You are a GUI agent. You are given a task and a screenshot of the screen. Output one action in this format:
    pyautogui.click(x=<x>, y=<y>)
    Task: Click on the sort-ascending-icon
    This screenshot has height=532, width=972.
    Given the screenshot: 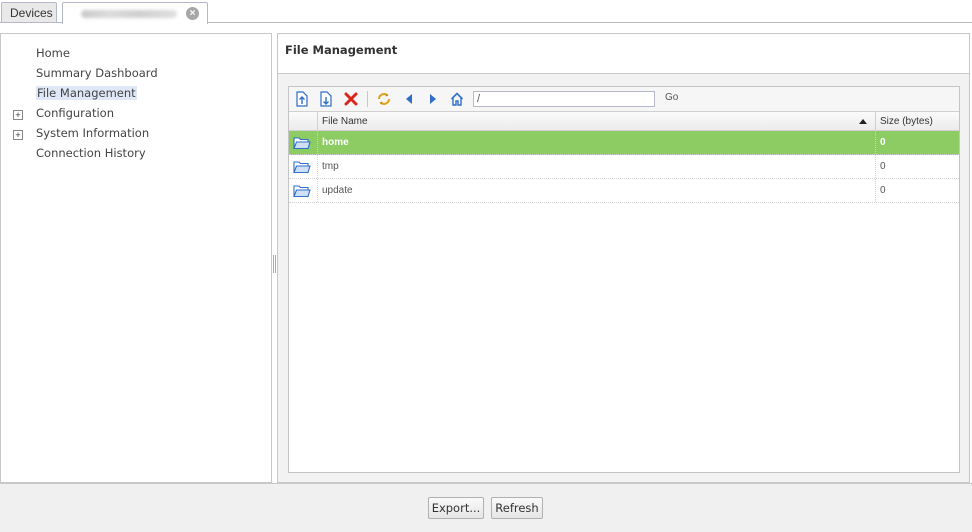 What is the action you would take?
    pyautogui.click(x=863, y=121)
    